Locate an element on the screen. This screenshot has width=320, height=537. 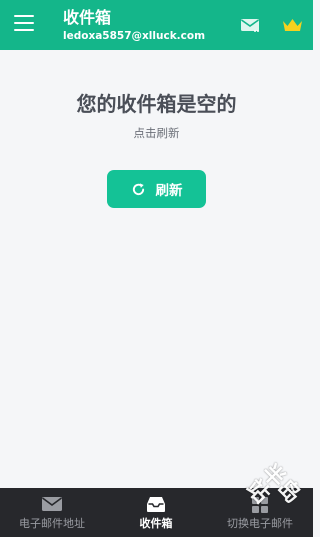
bottom-navigation: 电子邮件地址 收件箱 切换电子邮件 is located at coordinates (156, 512).